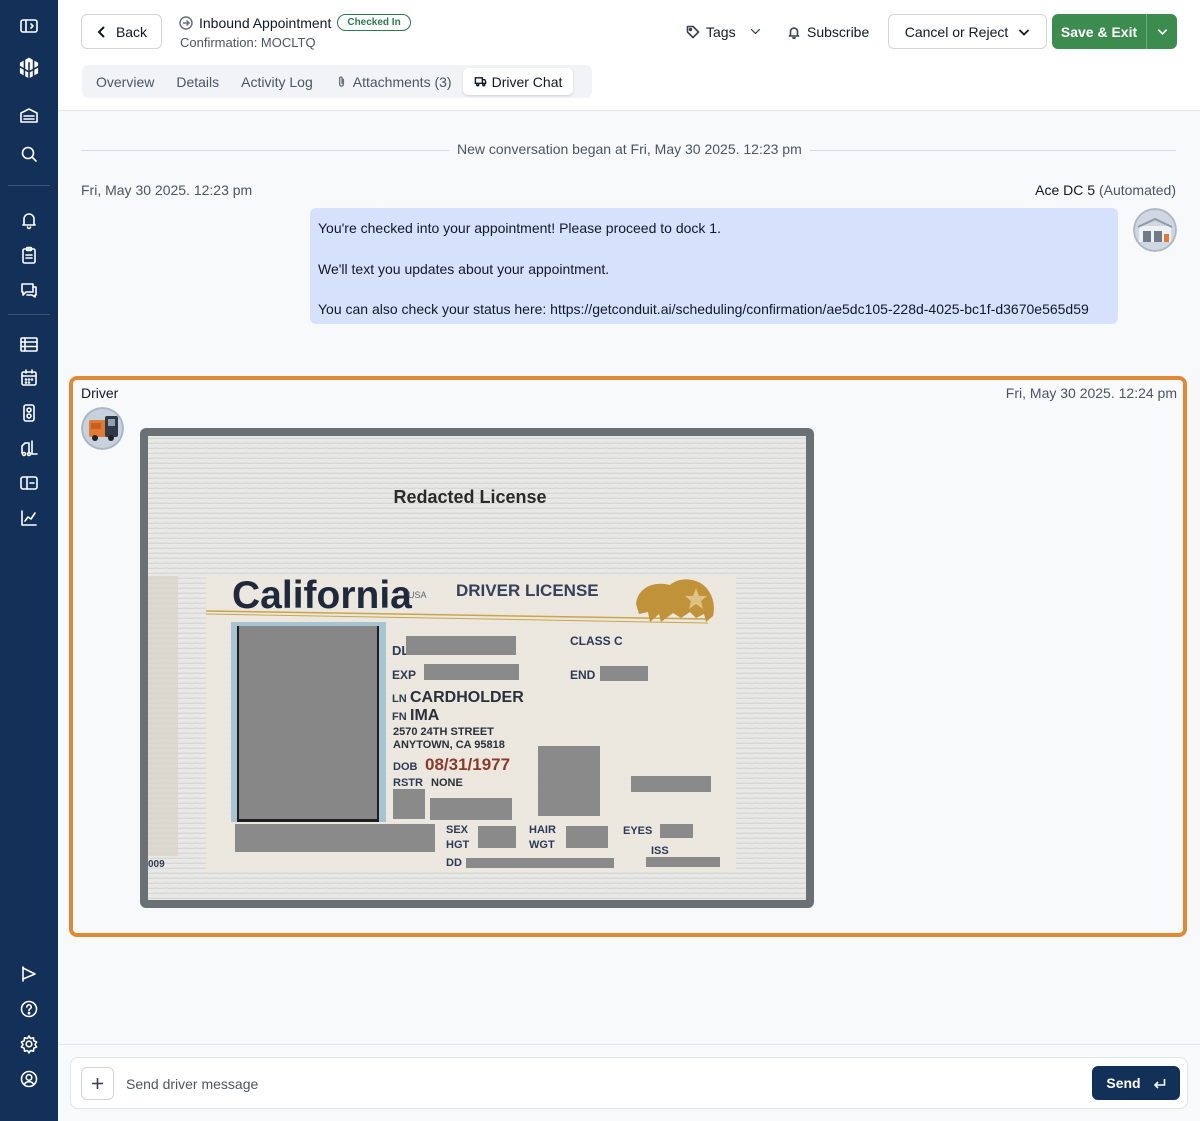 The height and width of the screenshot is (1121, 1200). What do you see at coordinates (402, 81) in the screenshot?
I see `tab-label: Attachments (3)` at bounding box center [402, 81].